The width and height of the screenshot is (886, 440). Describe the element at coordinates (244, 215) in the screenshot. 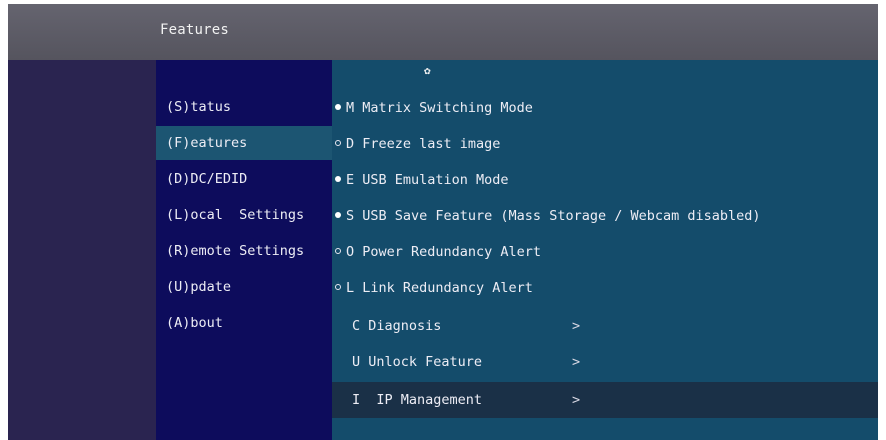

I see `menu-item-local-settings: (L)ocal Settings` at that location.